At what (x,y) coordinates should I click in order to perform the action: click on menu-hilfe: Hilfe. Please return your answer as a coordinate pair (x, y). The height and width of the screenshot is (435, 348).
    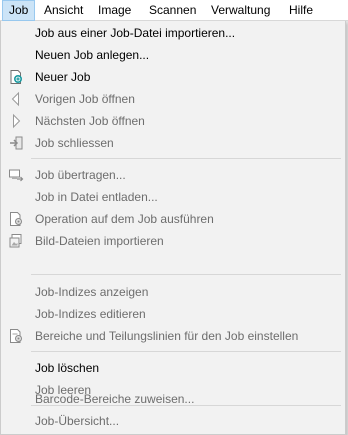
    Looking at the image, I should click on (301, 10).